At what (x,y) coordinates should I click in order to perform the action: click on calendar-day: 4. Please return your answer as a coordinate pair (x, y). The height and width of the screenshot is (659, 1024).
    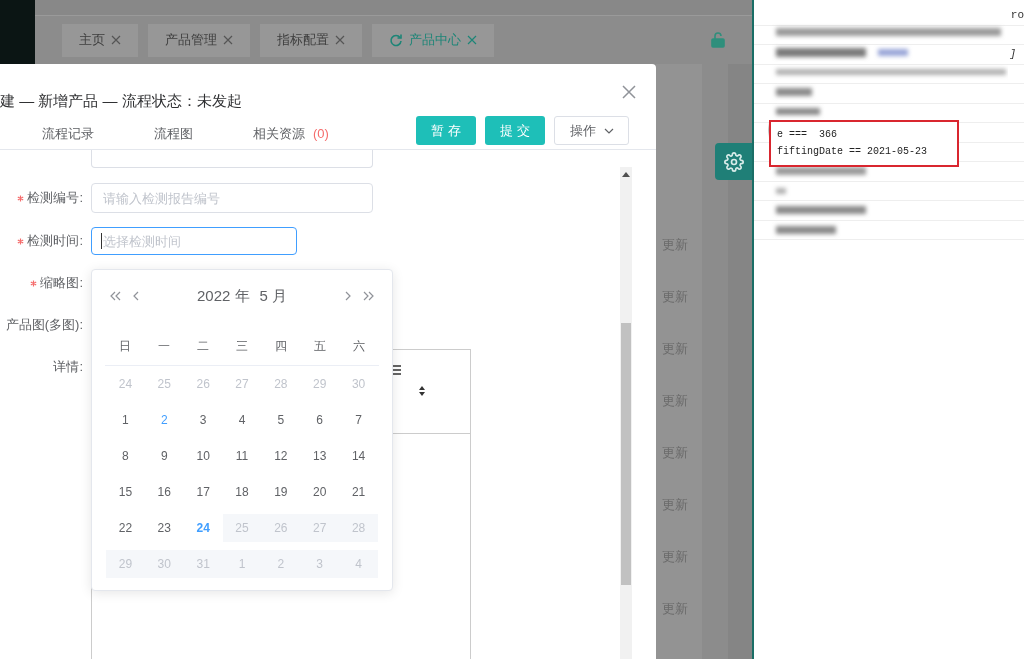
    Looking at the image, I should click on (242, 420).